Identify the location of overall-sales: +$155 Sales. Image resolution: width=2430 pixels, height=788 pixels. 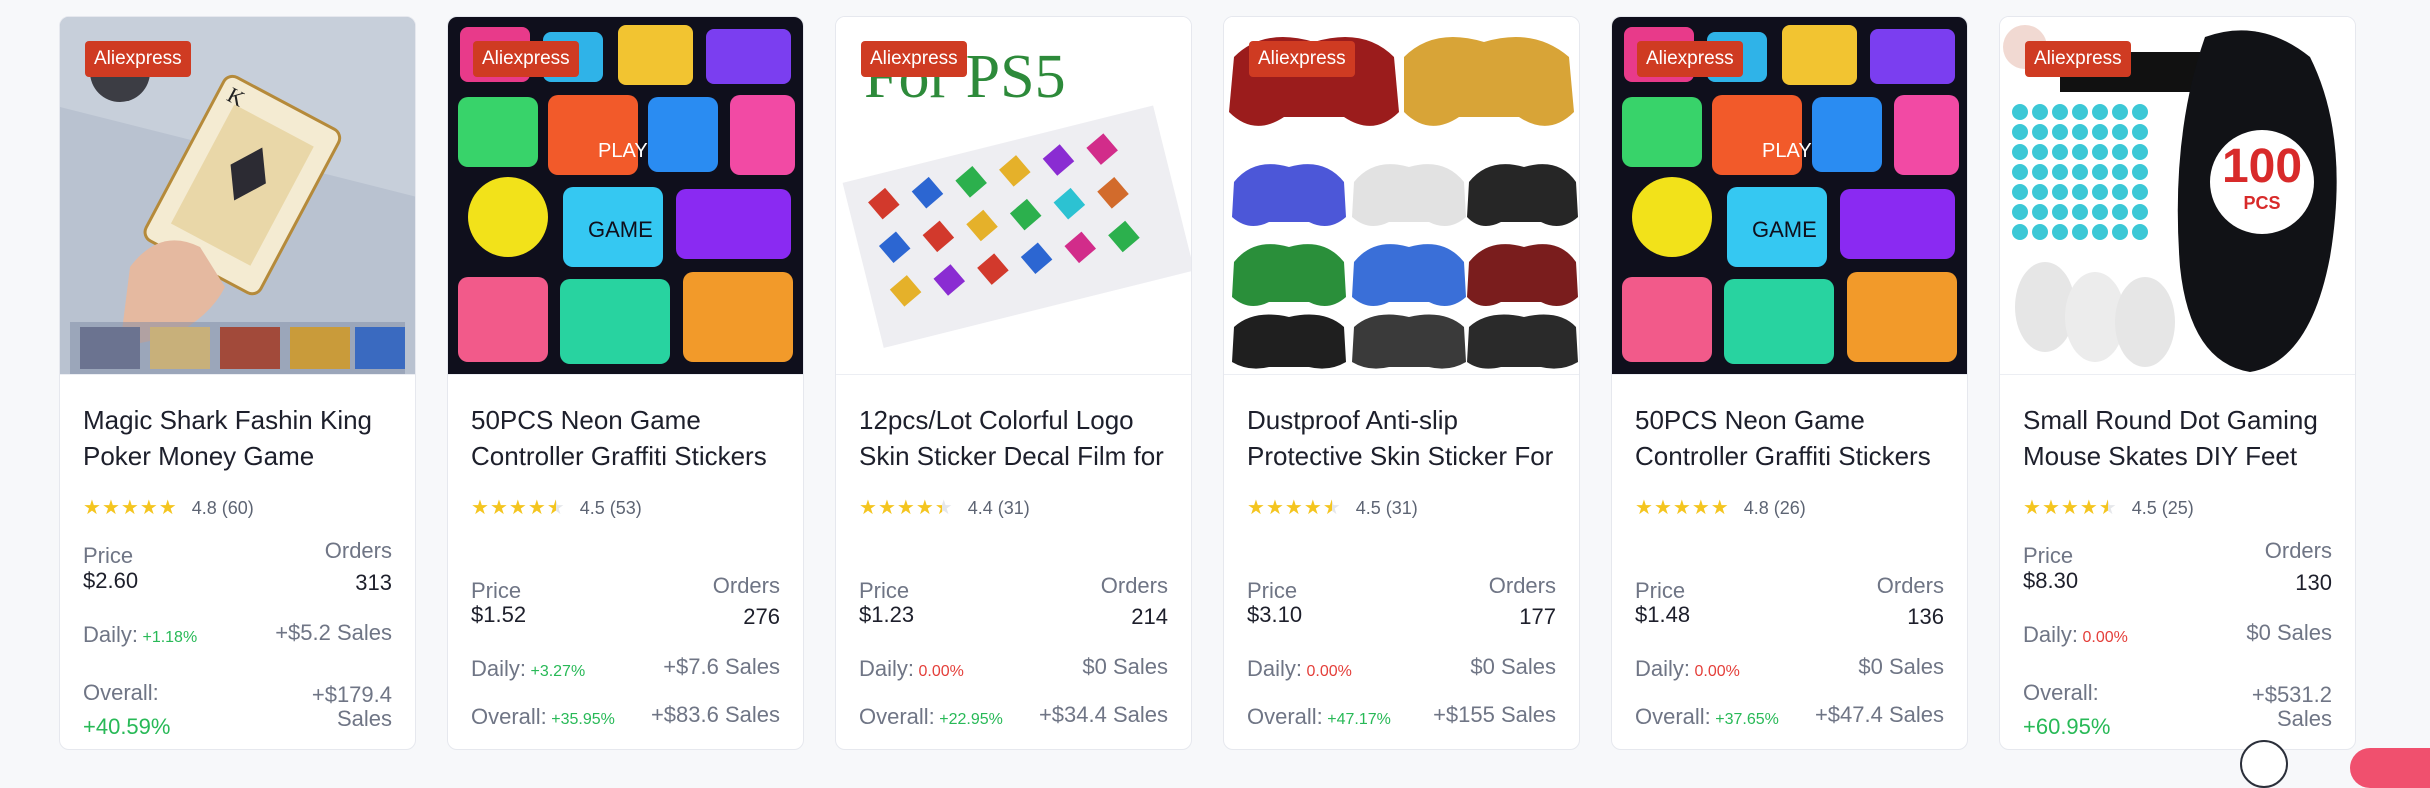
(1494, 714).